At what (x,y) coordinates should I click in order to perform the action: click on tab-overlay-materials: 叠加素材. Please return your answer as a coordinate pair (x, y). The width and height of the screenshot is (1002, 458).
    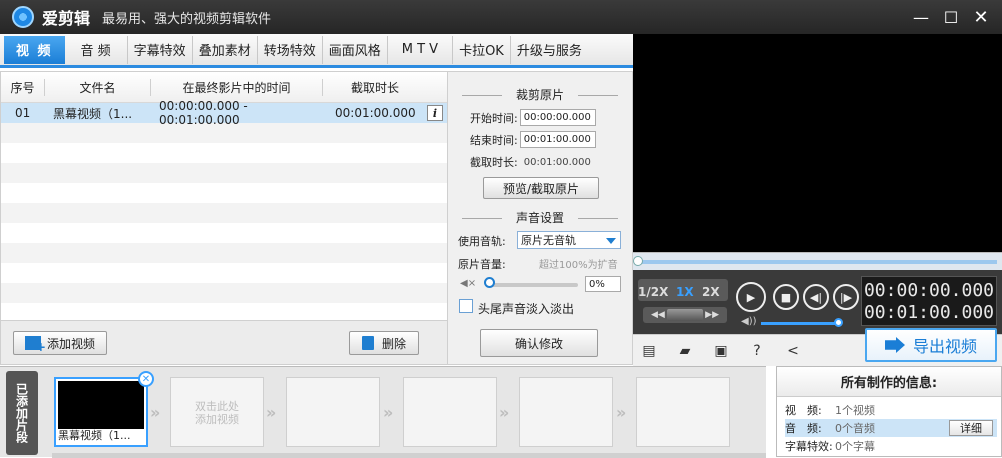
    Looking at the image, I should click on (225, 49).